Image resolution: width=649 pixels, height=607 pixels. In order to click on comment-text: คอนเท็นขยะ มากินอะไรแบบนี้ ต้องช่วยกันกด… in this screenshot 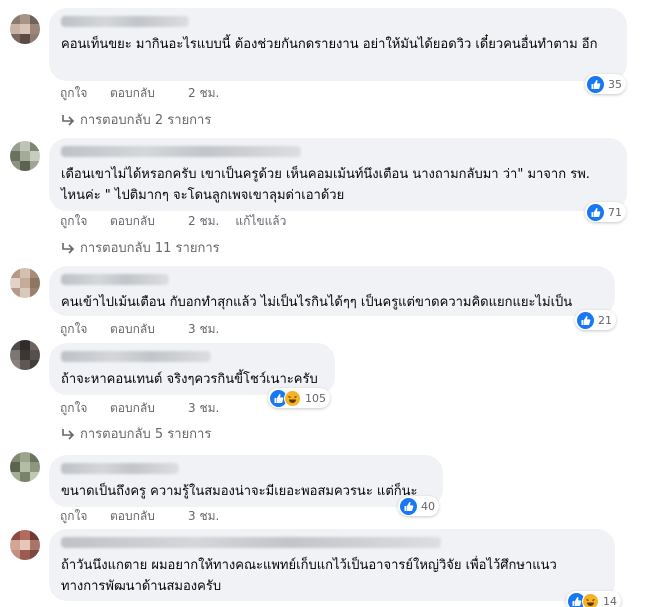, I will do `click(329, 44)`.